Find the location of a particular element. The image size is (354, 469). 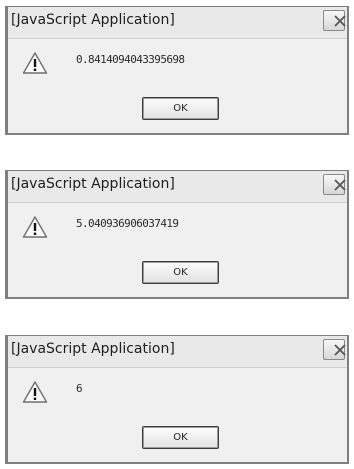

alert-message: 5.040936906037419 is located at coordinates (127, 223).